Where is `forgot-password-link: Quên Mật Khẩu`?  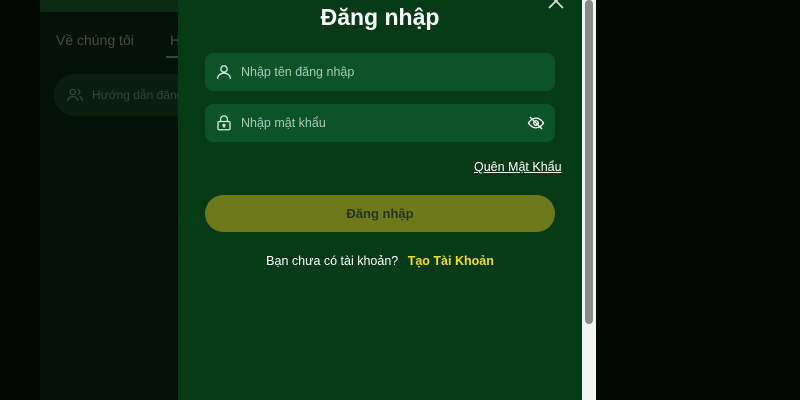
forgot-password-link: Quên Mật Khẩu is located at coordinates (518, 167).